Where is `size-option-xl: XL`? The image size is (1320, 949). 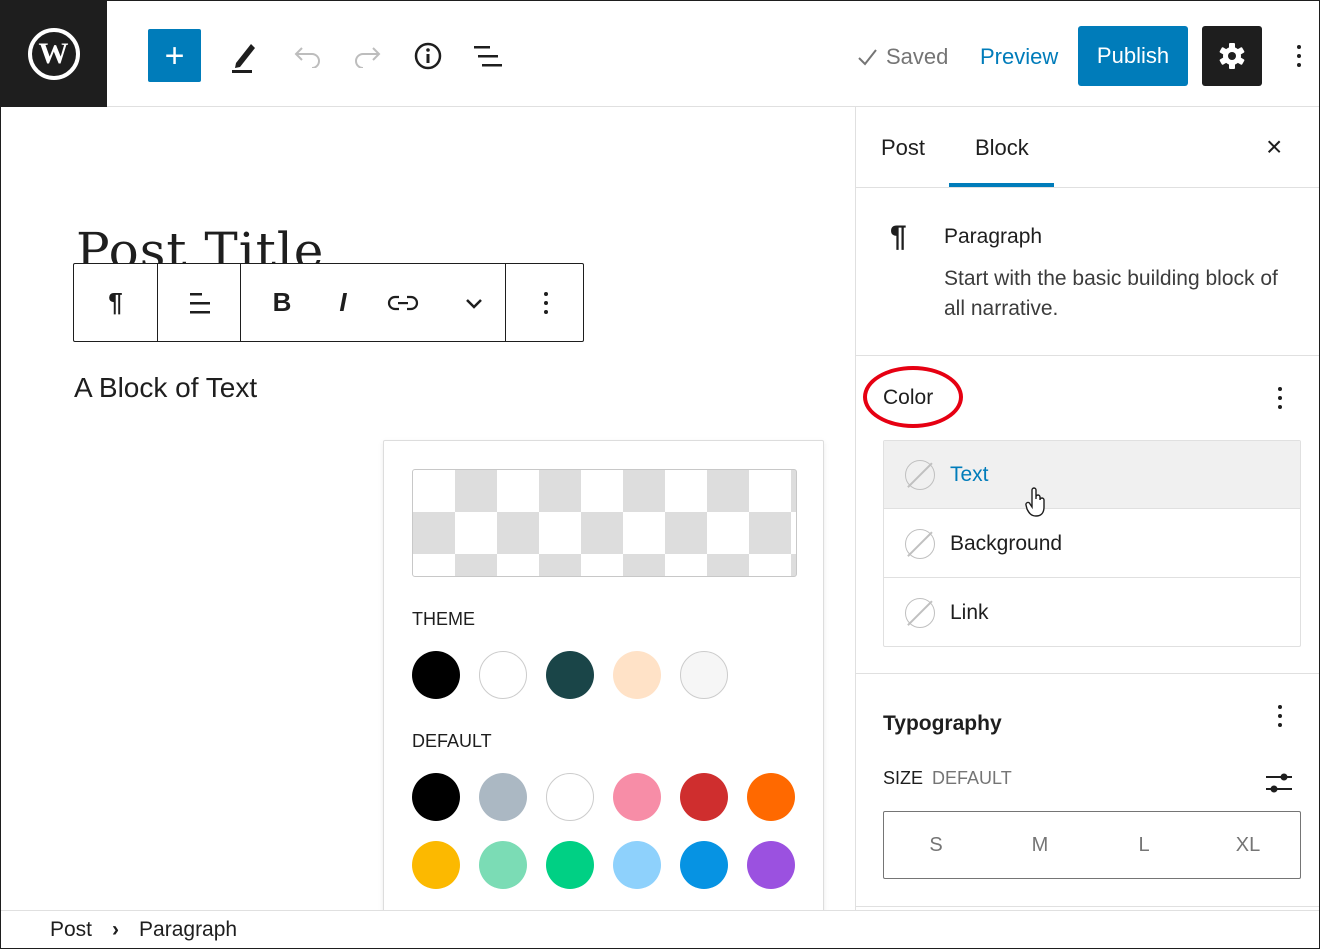 size-option-xl: XL is located at coordinates (1248, 845).